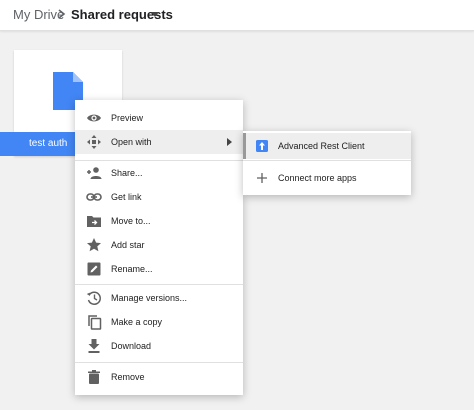 The image size is (474, 410). Describe the element at coordinates (159, 377) in the screenshot. I see `menu-item-remove: Remove` at that location.